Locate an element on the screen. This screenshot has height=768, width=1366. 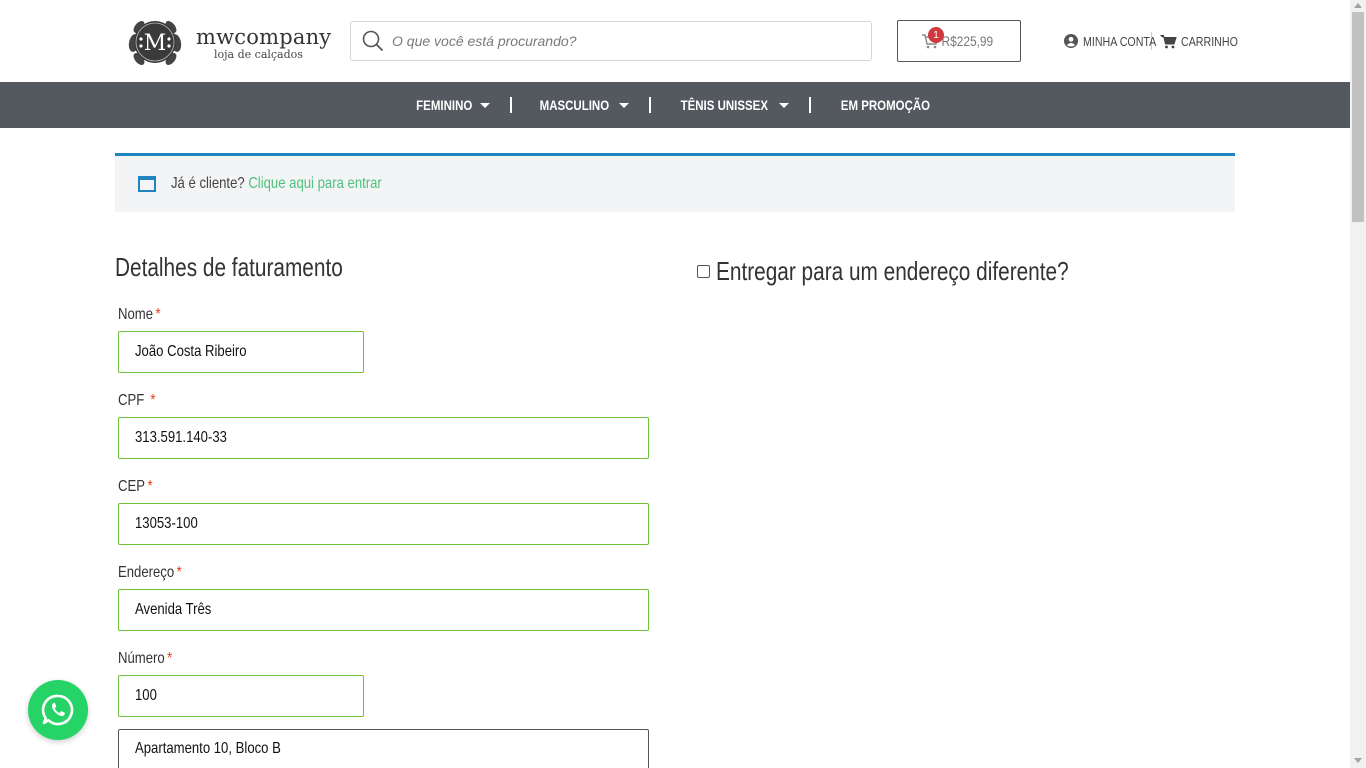
nome-field: João Costa Ribeiro is located at coordinates (241, 352).